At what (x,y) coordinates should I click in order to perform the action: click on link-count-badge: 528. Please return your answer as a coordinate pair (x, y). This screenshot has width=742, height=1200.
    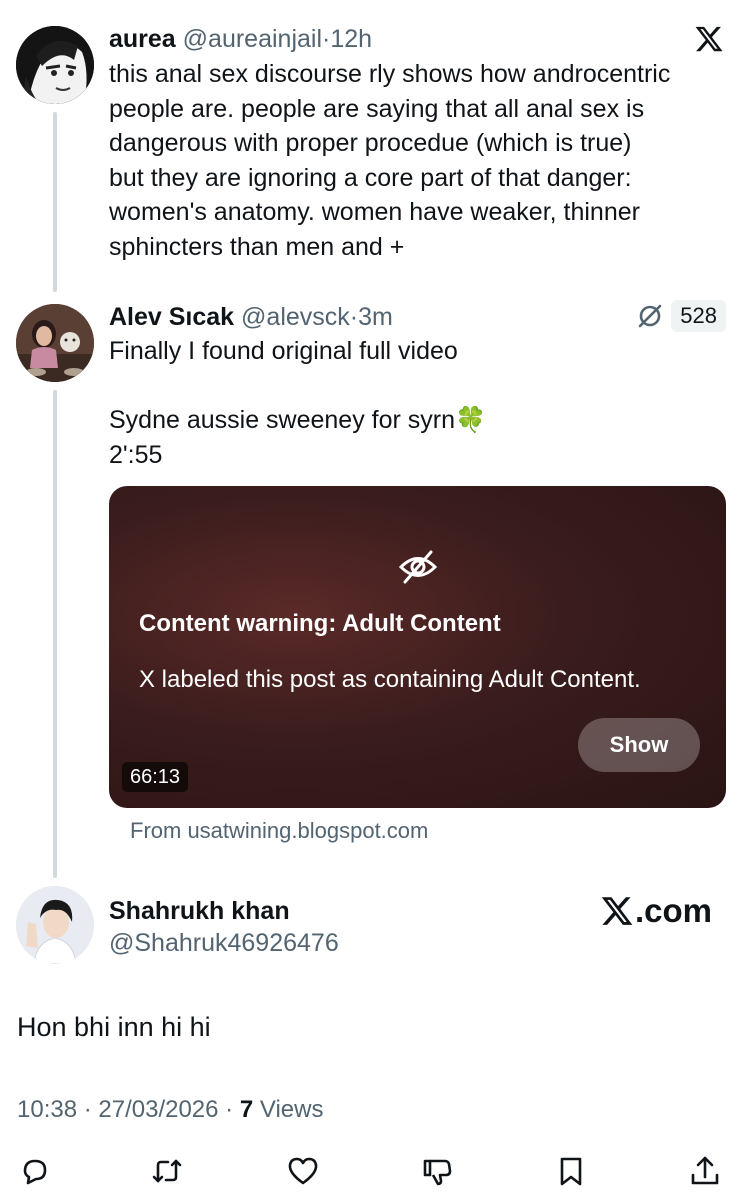
    Looking at the image, I should click on (680, 316).